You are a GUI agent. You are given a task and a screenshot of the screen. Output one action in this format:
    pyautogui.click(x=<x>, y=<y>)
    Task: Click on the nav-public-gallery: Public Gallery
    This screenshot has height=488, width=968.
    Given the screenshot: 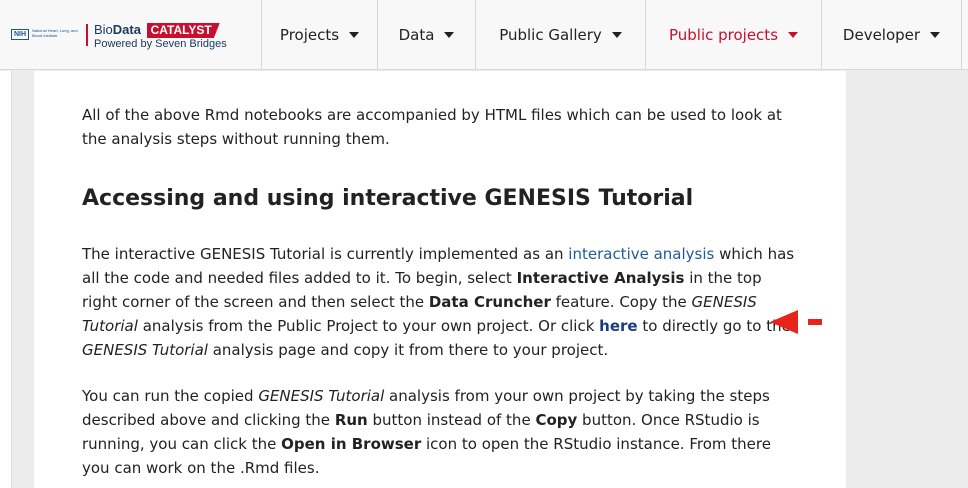 What is the action you would take?
    pyautogui.click(x=561, y=35)
    